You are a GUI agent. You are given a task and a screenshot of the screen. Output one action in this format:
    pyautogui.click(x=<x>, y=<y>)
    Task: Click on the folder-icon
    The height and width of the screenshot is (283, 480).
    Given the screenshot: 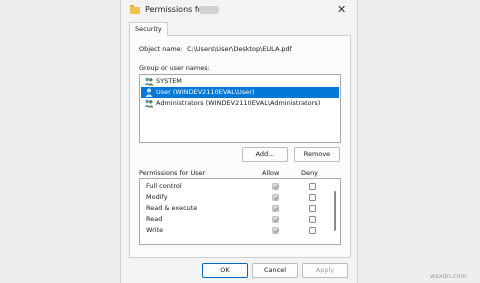 What is the action you would take?
    pyautogui.click(x=135, y=9)
    